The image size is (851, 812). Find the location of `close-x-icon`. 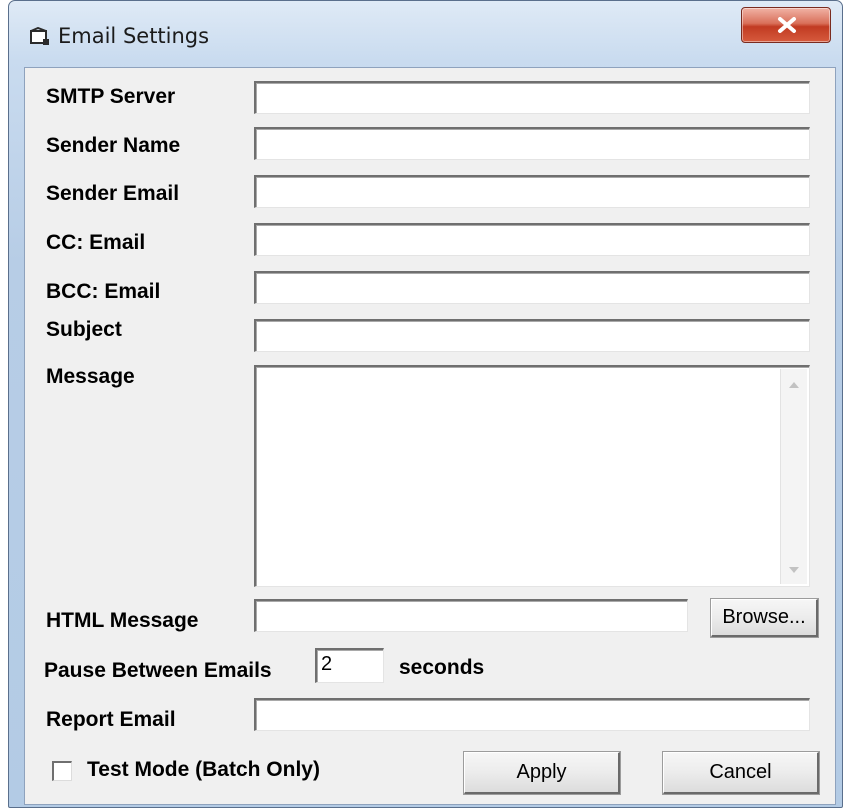

close-x-icon is located at coordinates (787, 25).